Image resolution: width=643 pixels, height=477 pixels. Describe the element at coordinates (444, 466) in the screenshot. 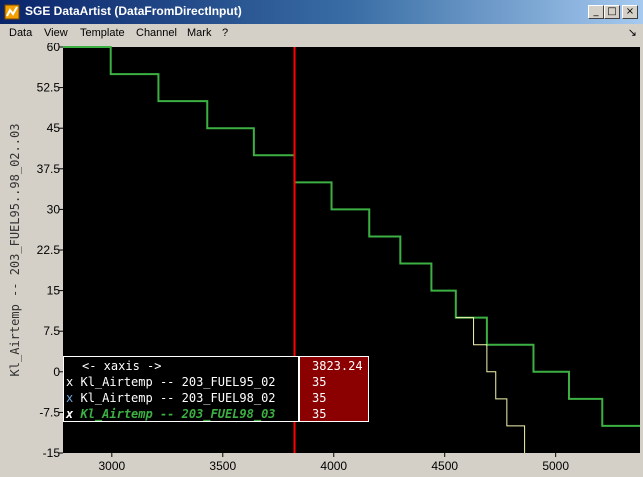

I see `x-tick-label: 4500` at that location.